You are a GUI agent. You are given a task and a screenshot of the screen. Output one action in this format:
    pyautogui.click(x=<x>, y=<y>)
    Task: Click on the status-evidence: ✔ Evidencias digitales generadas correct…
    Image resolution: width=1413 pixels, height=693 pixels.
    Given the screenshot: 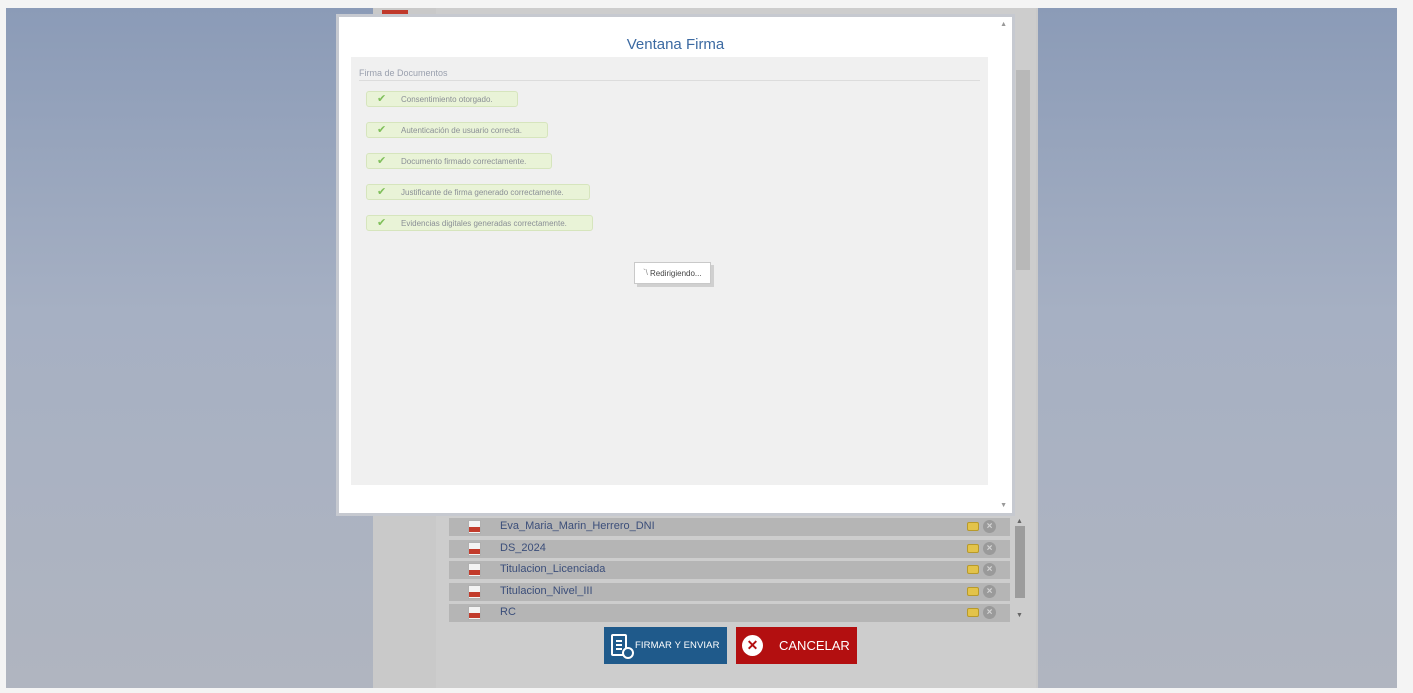 What is the action you would take?
    pyautogui.click(x=479, y=223)
    